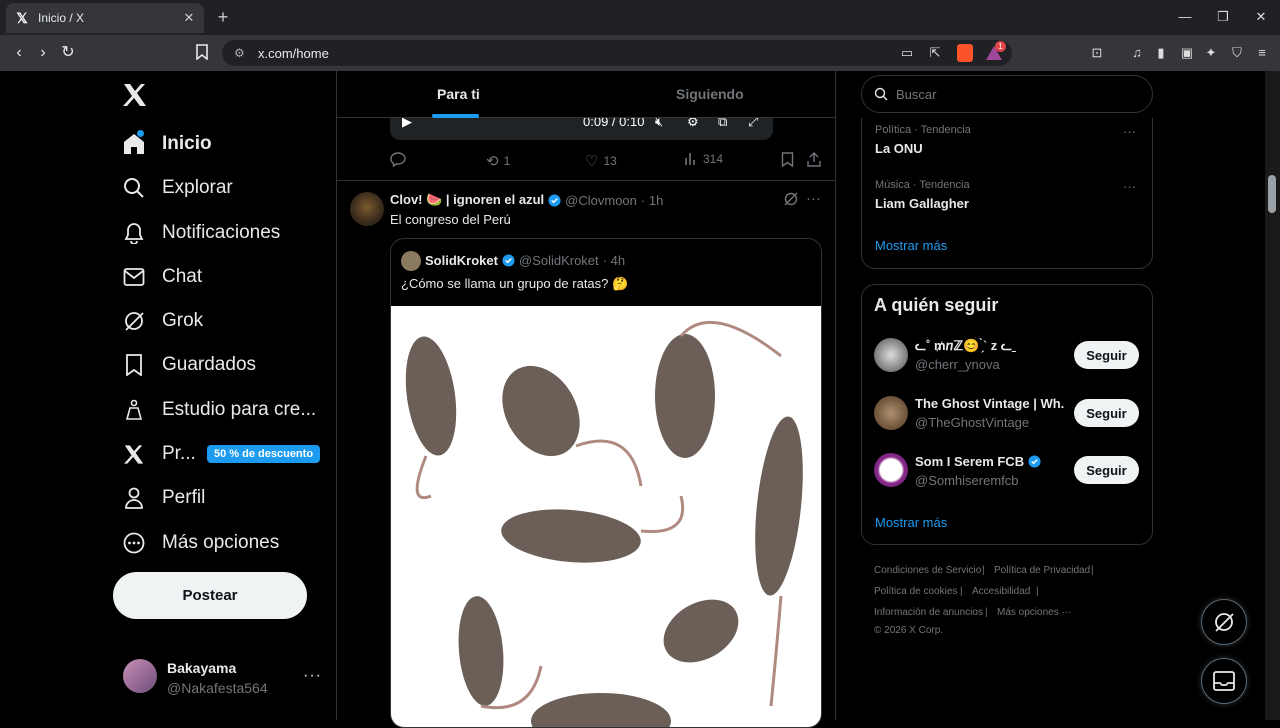 This screenshot has width=1280, height=728. Describe the element at coordinates (458, 94) in the screenshot. I see `tab-para-ti: Para ti` at that location.